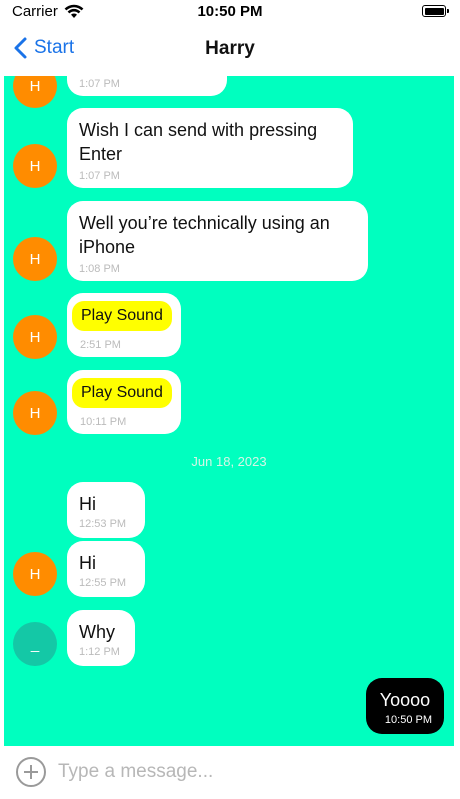 This screenshot has height=799, width=460. What do you see at coordinates (405, 700) in the screenshot?
I see `message-text: Yoooo` at bounding box center [405, 700].